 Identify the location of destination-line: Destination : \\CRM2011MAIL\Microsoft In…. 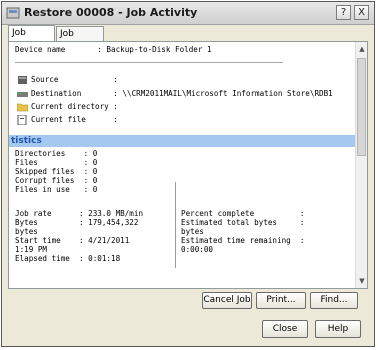
(182, 93).